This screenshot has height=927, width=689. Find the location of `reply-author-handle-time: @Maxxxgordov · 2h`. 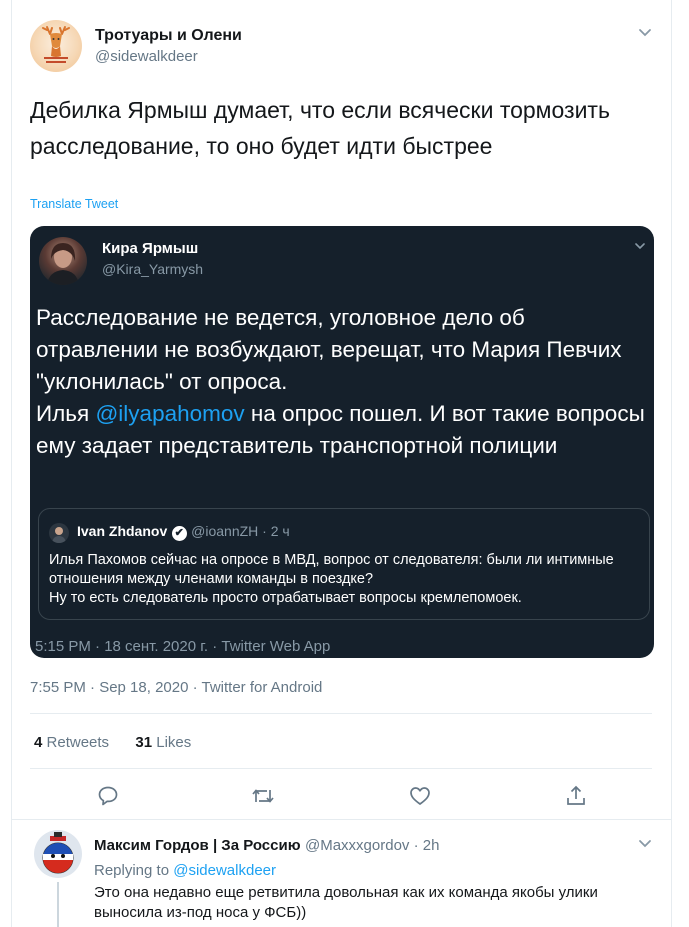

reply-author-handle-time: @Maxxxgordov · 2h is located at coordinates (372, 845).